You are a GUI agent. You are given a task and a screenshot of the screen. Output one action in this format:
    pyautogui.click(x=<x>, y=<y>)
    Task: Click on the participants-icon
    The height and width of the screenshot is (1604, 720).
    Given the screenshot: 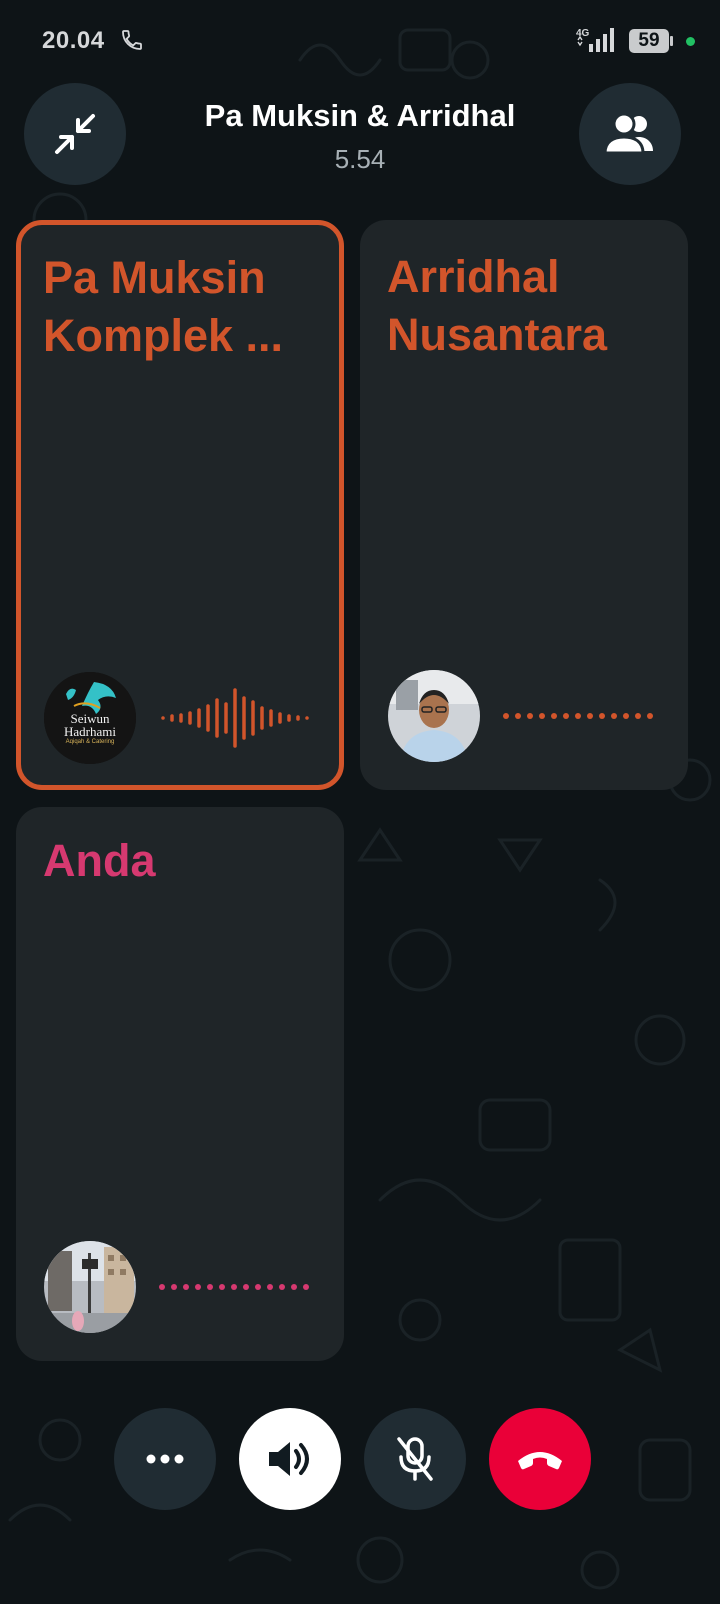 What is the action you would take?
    pyautogui.click(x=628, y=134)
    